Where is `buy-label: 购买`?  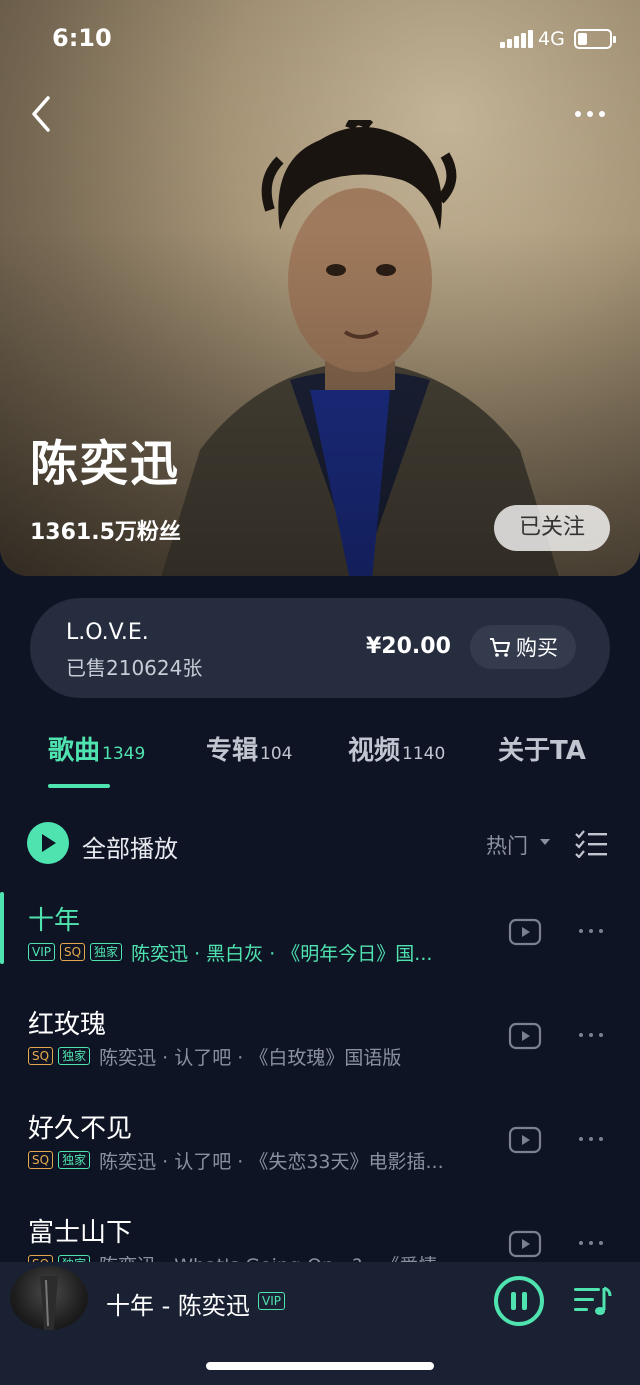 buy-label: 购买 is located at coordinates (537, 648).